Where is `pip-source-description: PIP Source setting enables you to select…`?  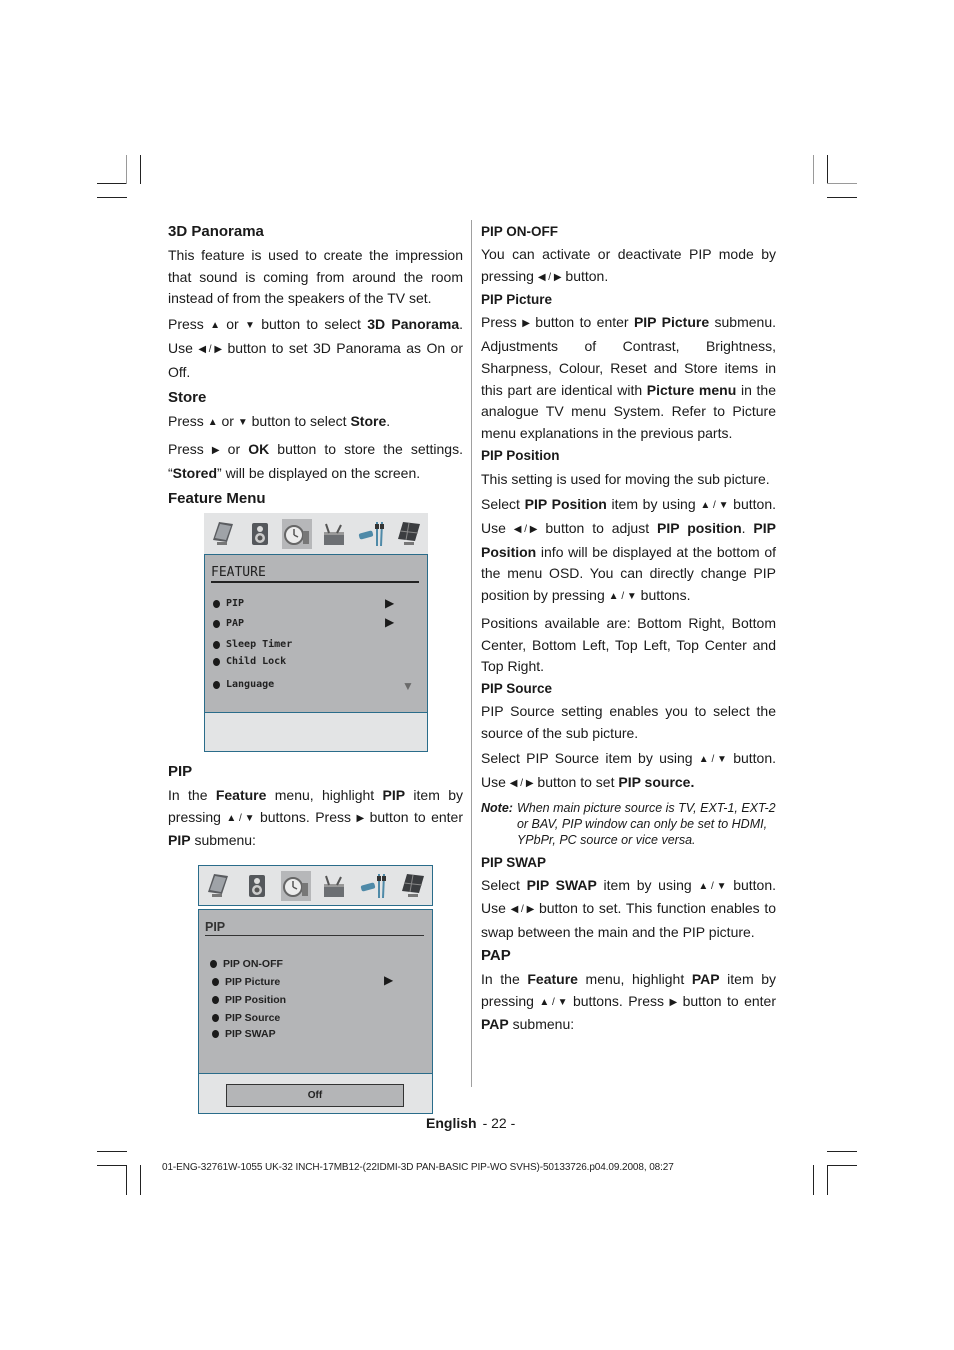
pip-source-description: PIP Source setting enables you to select… is located at coordinates (628, 721).